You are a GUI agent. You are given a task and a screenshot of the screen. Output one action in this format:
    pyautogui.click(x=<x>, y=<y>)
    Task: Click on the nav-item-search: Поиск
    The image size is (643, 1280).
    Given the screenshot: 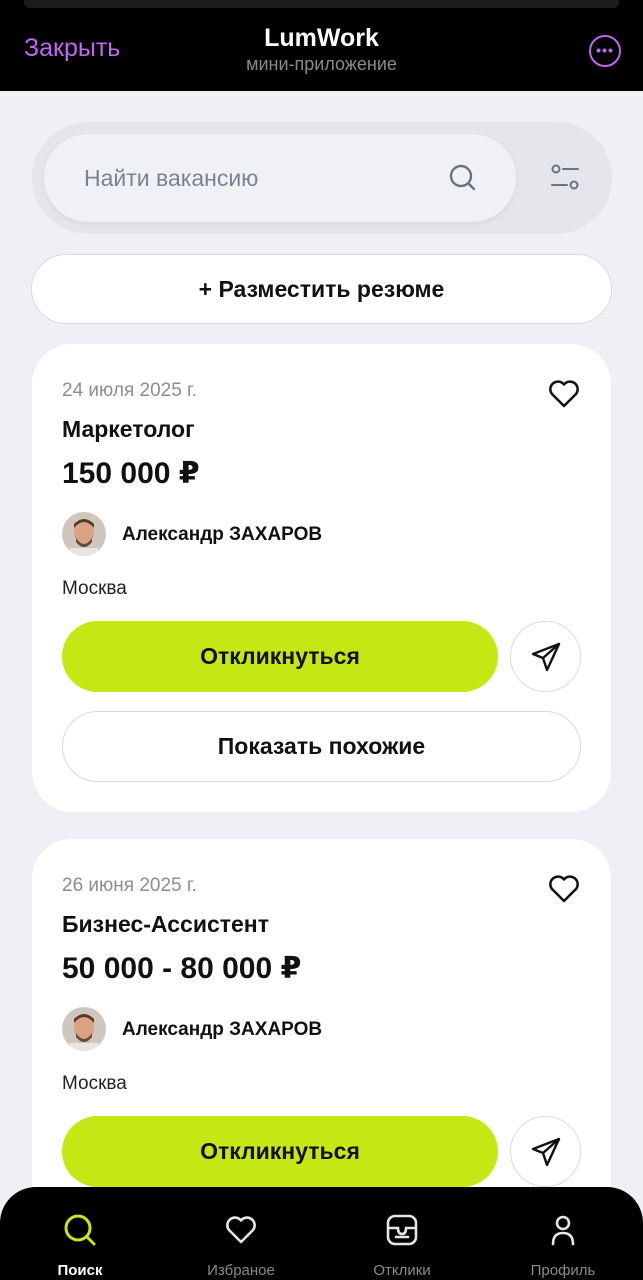 What is the action you would take?
    pyautogui.click(x=80, y=1233)
    